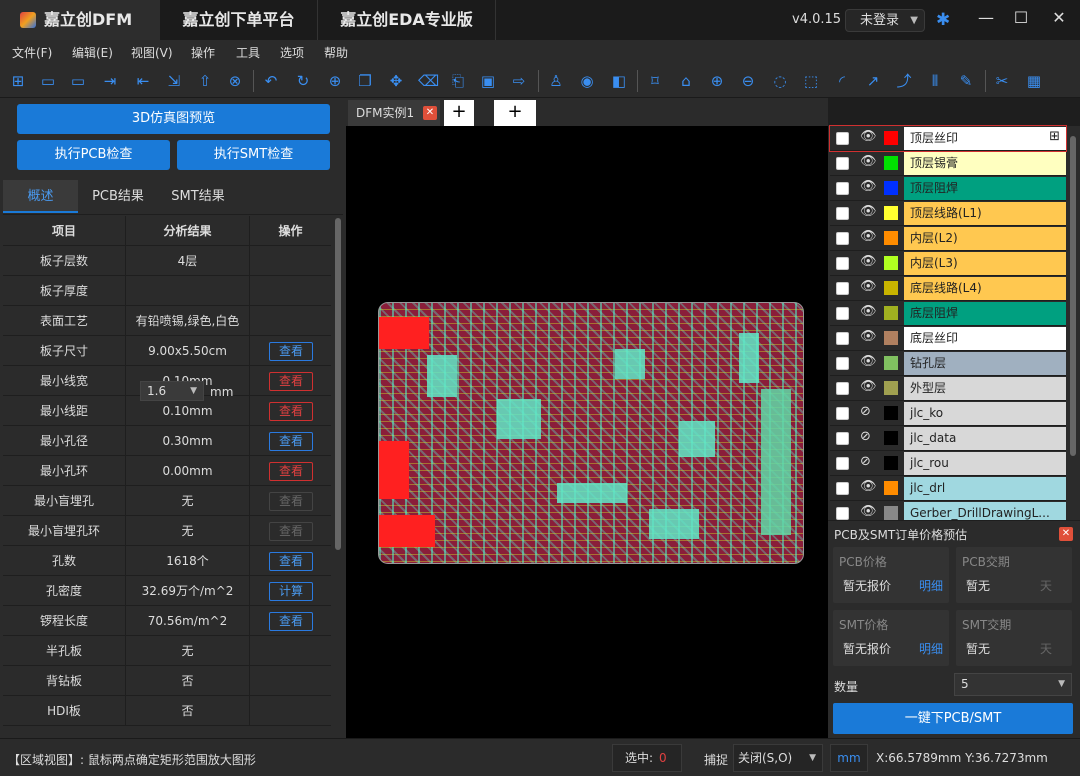 The width and height of the screenshot is (1080, 776). What do you see at coordinates (198, 196) in the screenshot?
I see `tab-smt-result: SMT结果` at bounding box center [198, 196].